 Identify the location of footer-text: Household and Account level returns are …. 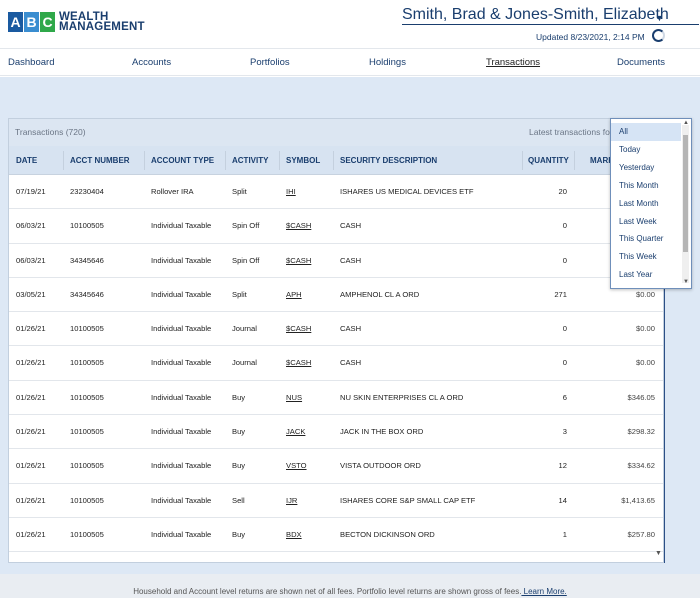
(327, 591).